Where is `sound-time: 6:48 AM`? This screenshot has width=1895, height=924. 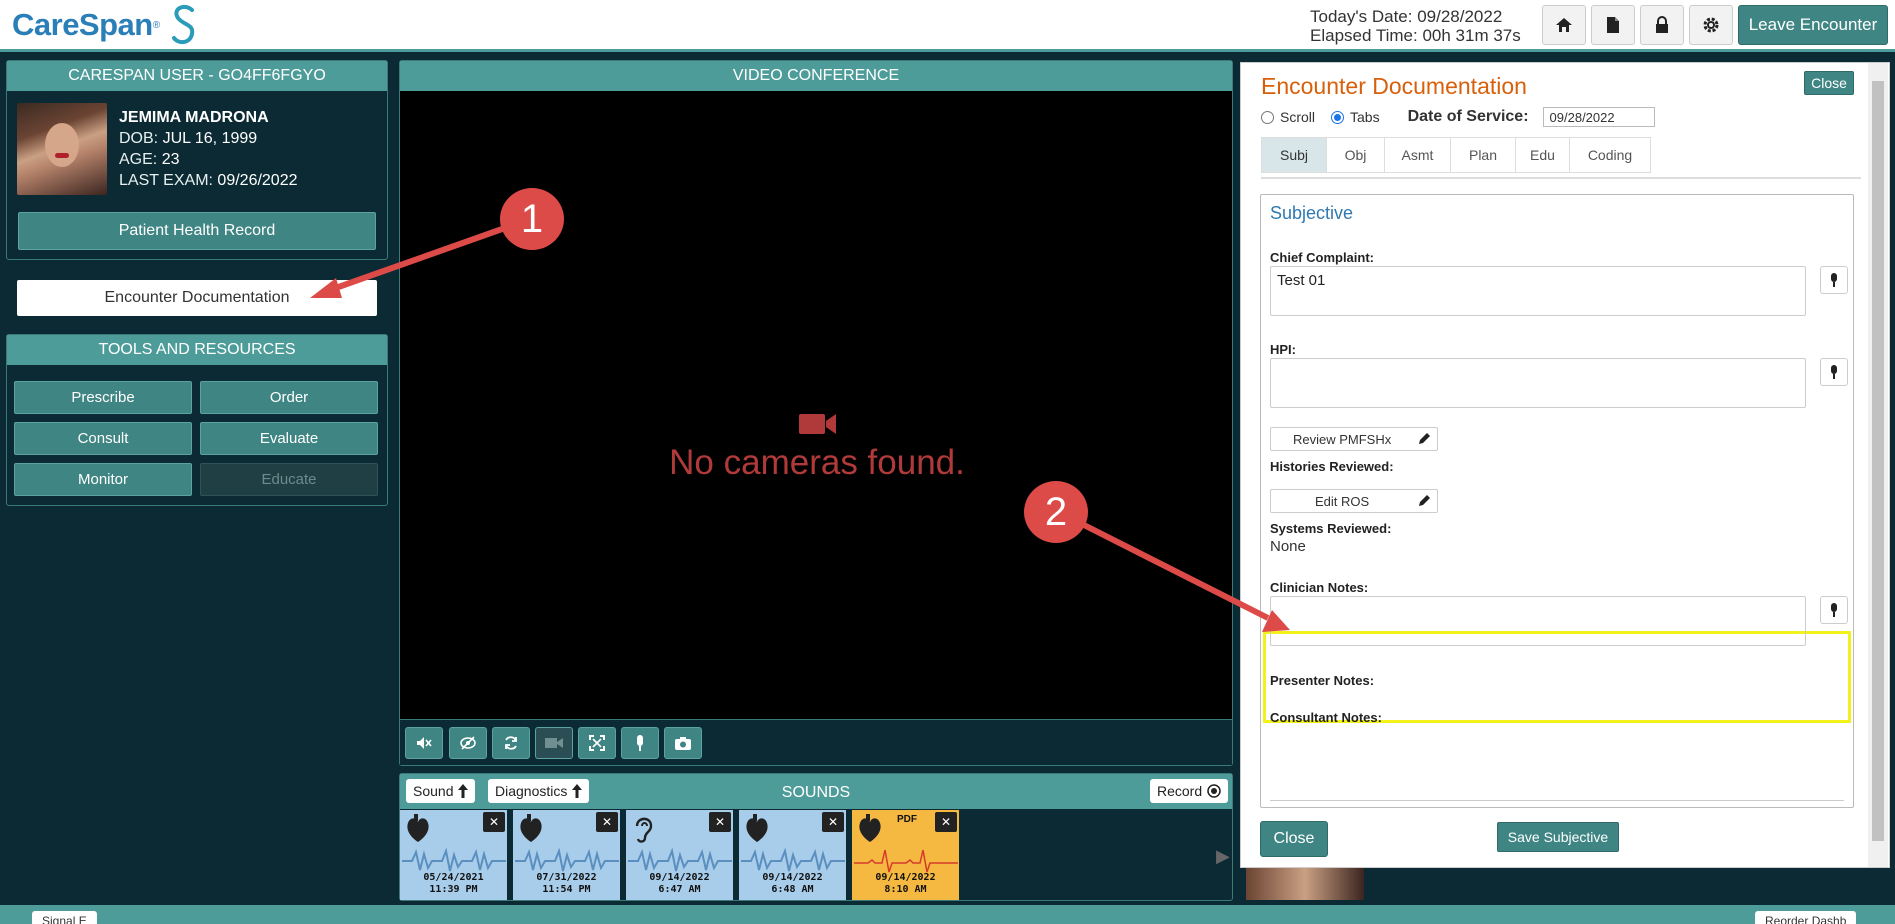
sound-time: 6:48 AM is located at coordinates (792, 889).